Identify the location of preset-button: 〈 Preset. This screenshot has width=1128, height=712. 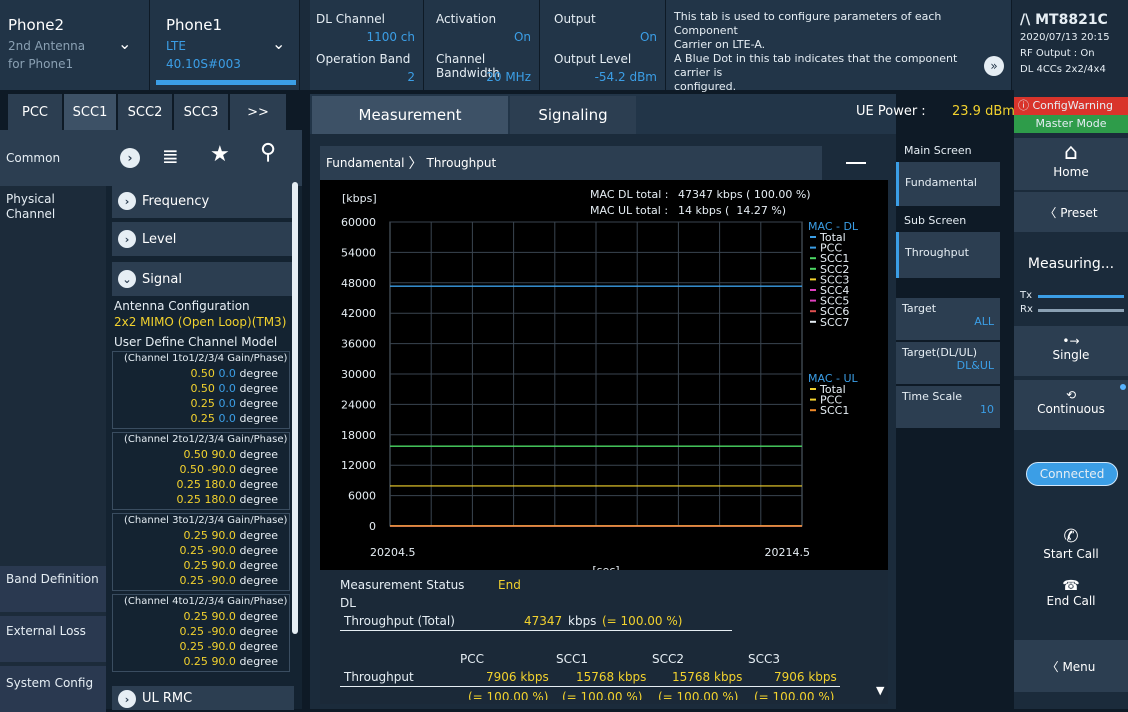
(1071, 212).